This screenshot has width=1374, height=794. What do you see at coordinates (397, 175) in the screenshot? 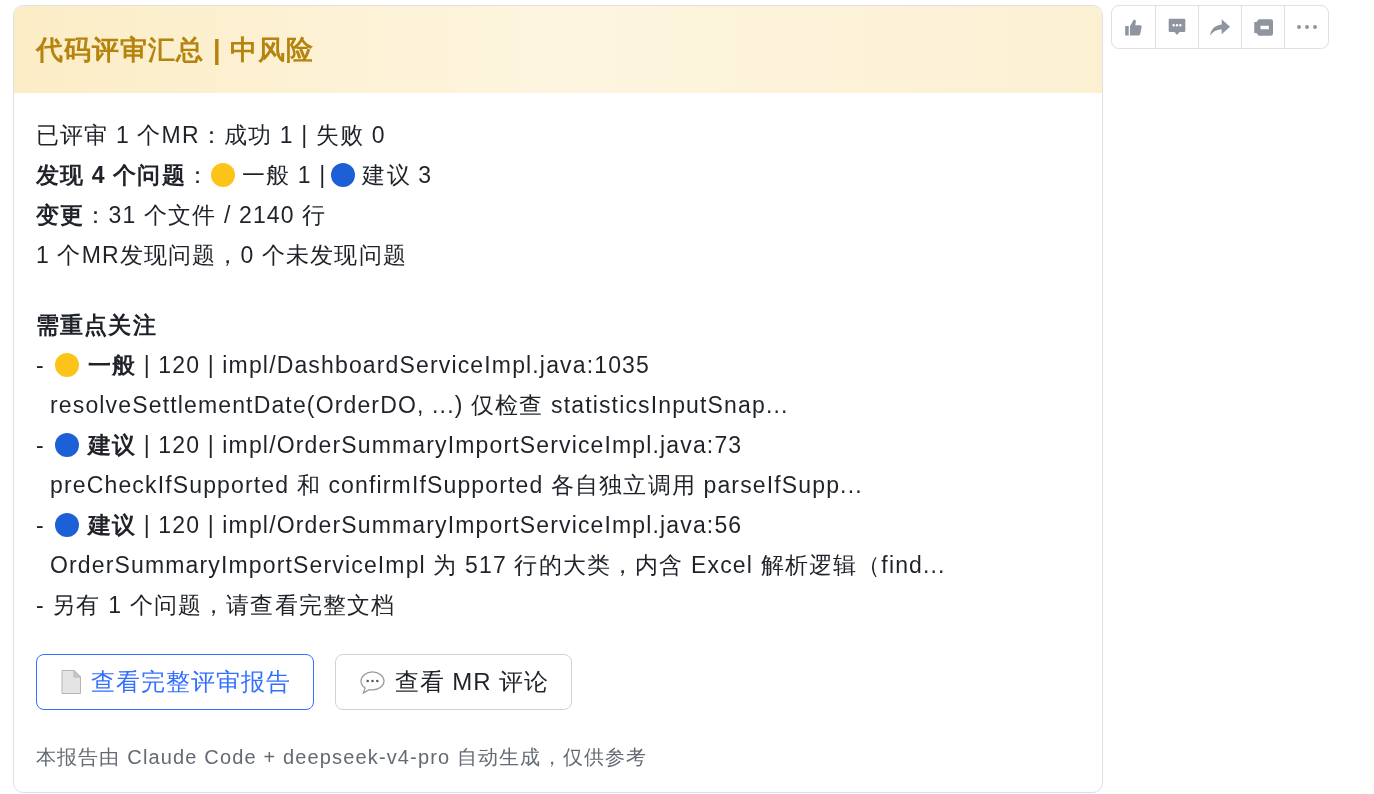
I see `count-text: 建议 3` at bounding box center [397, 175].